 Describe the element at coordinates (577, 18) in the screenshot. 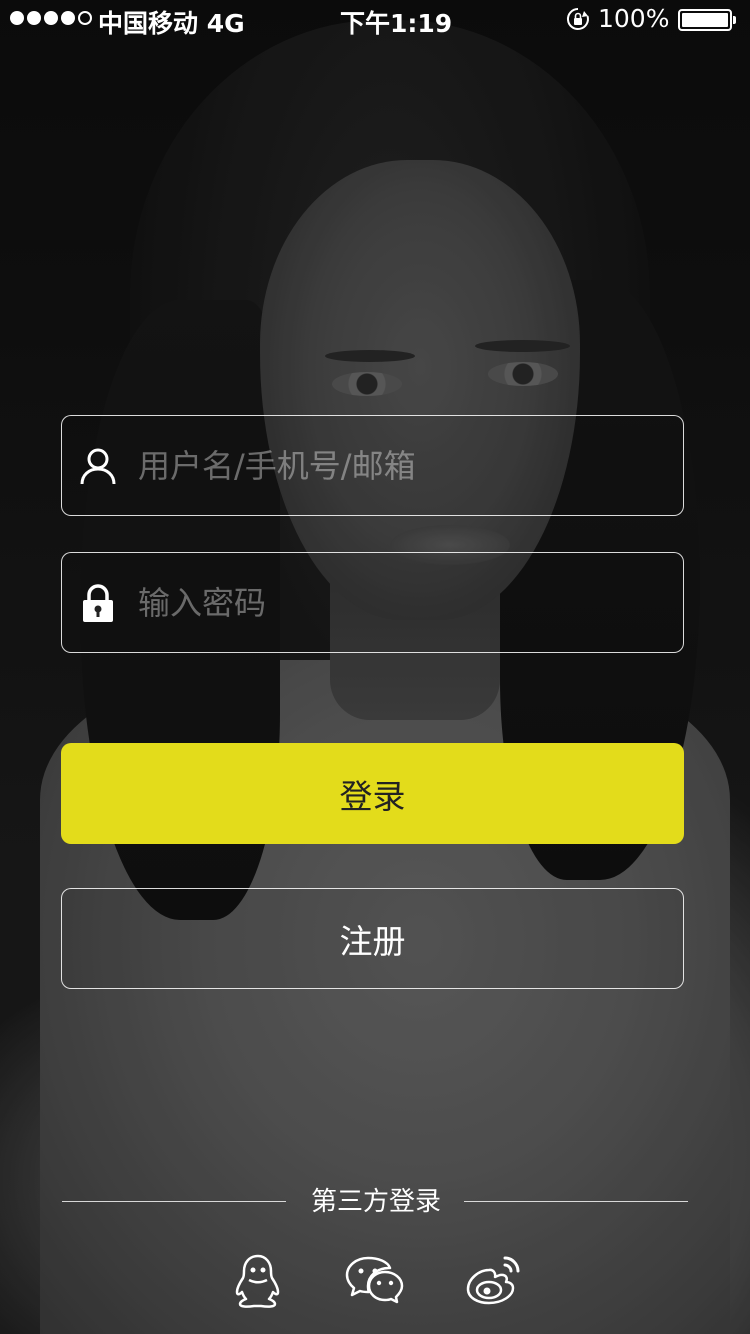

I see `orientation-lock-icon` at that location.